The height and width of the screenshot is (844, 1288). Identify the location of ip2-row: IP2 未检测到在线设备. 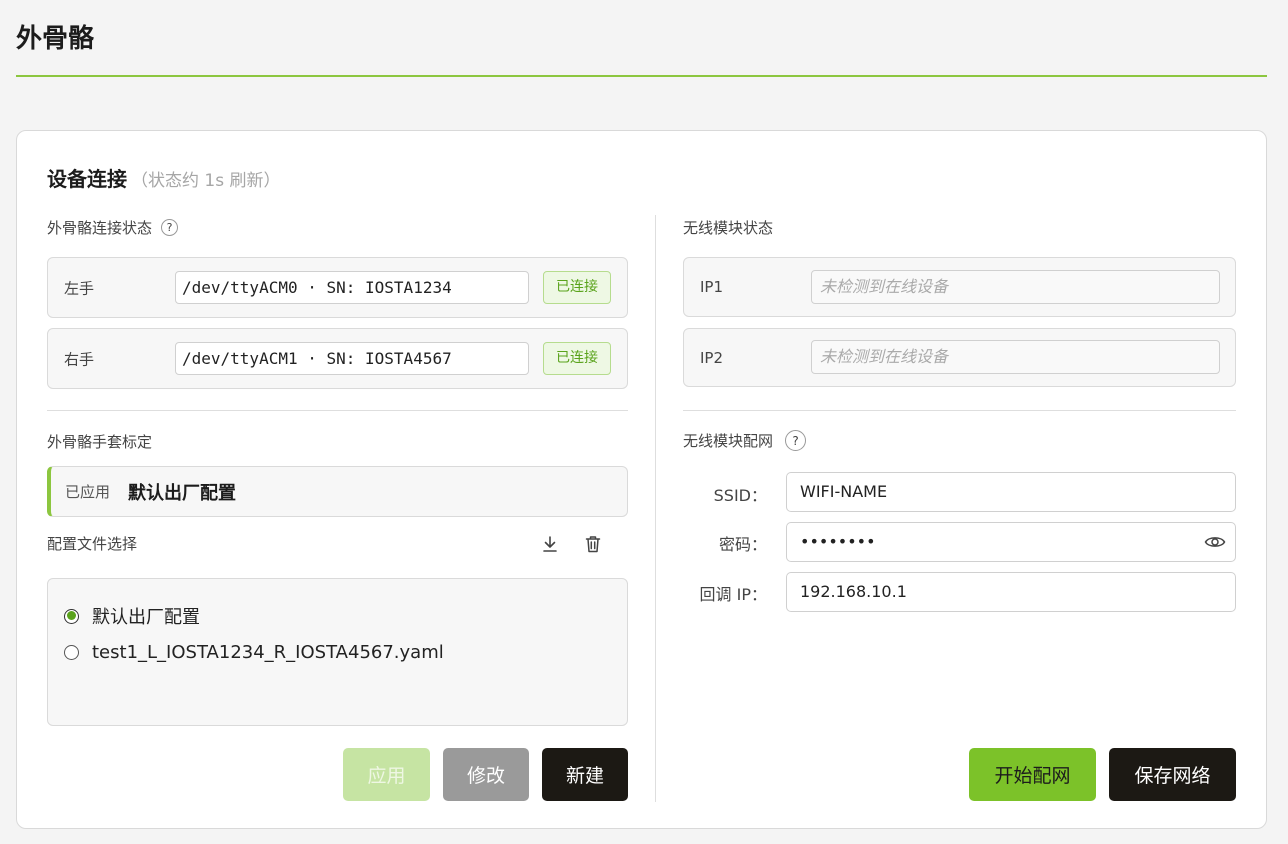
(959, 357).